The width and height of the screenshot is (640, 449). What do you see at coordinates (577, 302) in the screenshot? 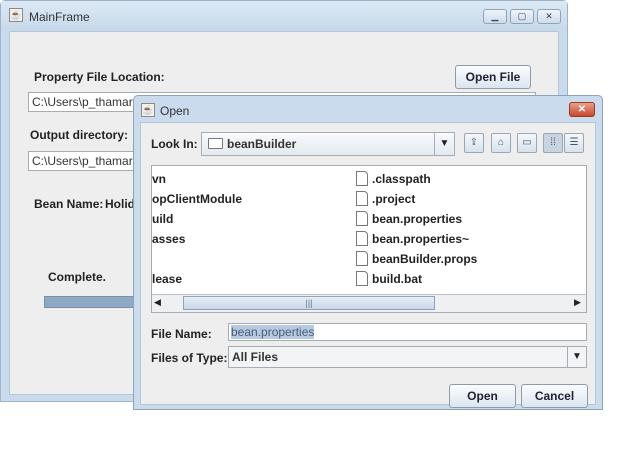
I see `scroll-right-icon: ▶` at bounding box center [577, 302].